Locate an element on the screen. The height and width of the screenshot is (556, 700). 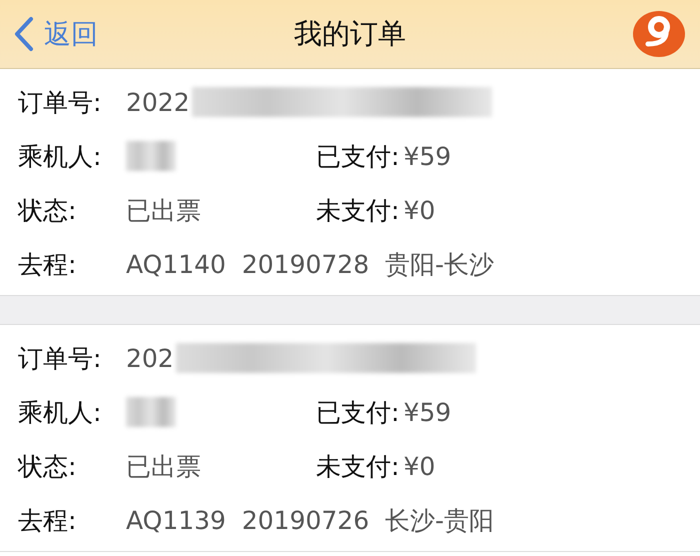
back-chevron-icon is located at coordinates (24, 34).